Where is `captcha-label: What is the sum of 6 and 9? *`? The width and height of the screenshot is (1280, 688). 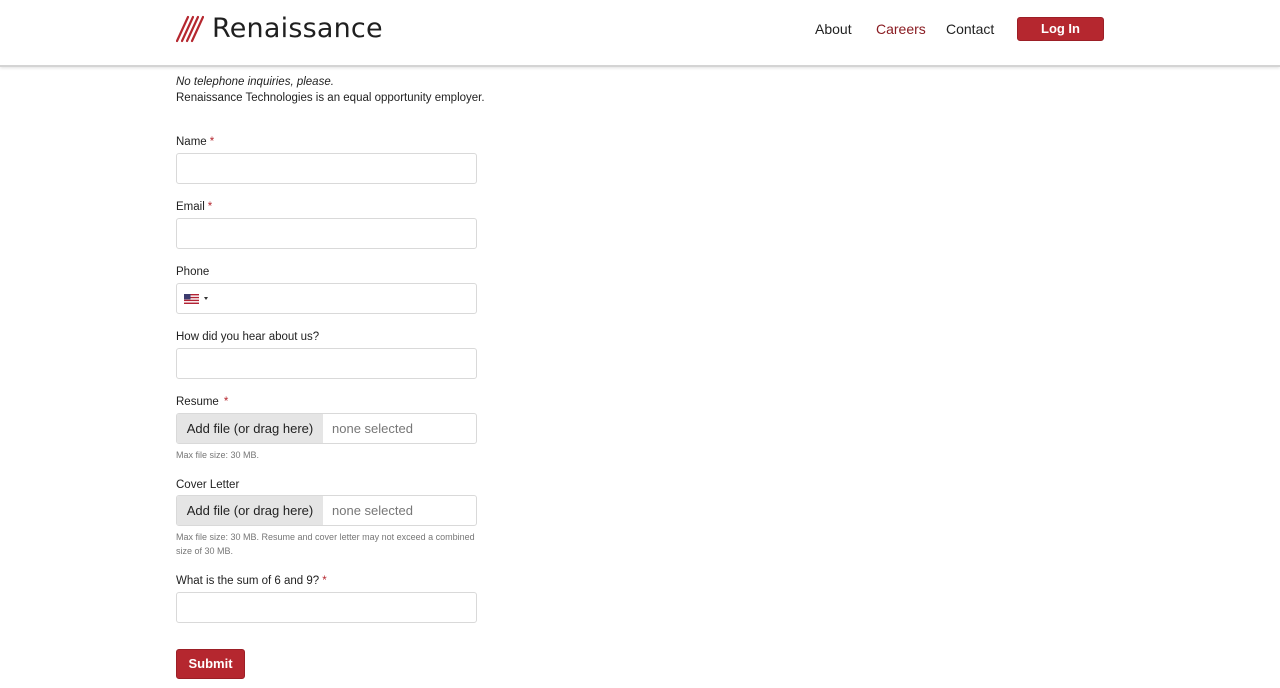 captcha-label: What is the sum of 6 and 9? * is located at coordinates (251, 581).